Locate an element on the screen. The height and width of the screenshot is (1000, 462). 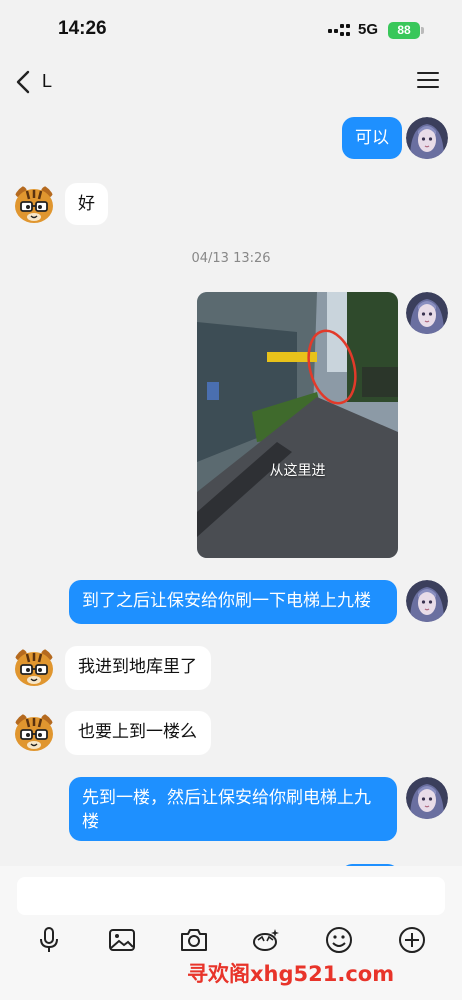
watermark-text: 寻欢阁xhg521.com is located at coordinates (291, 974).